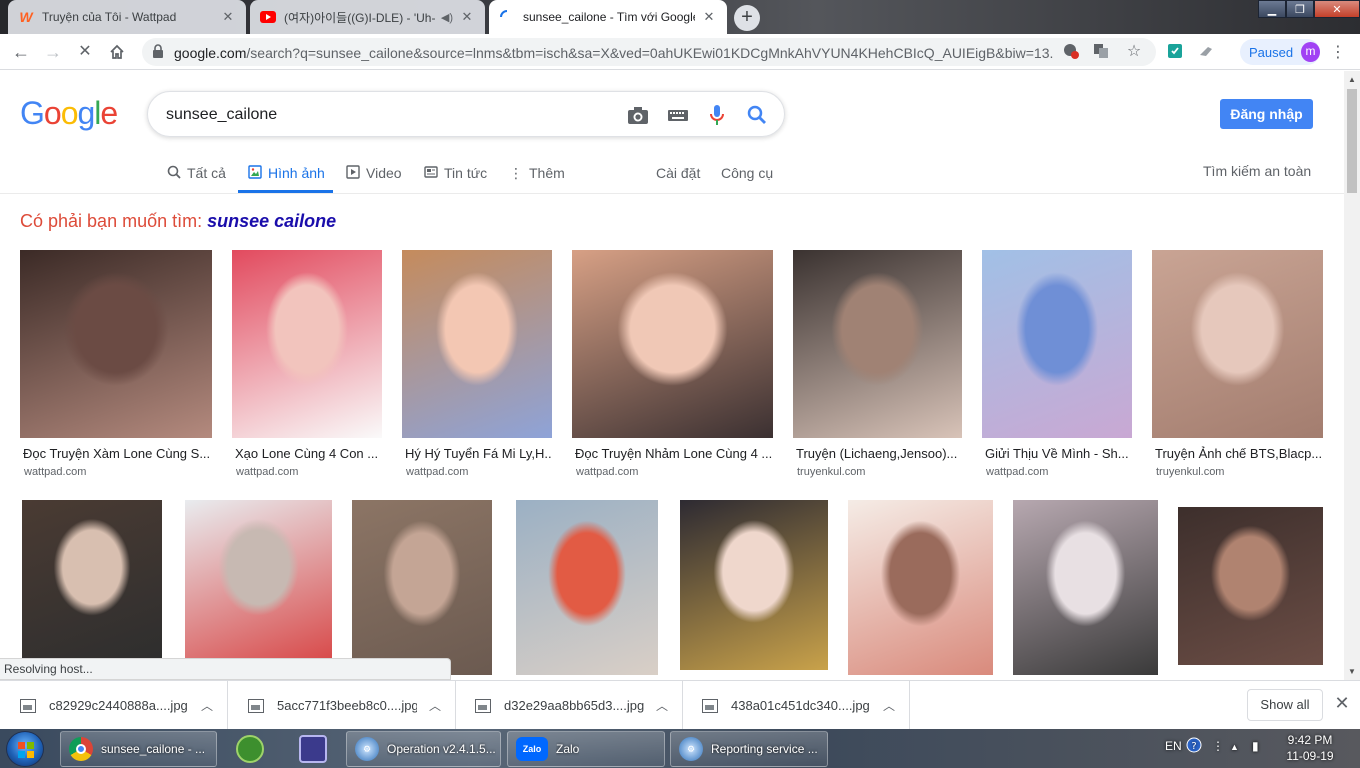  Describe the element at coordinates (1101, 52) in the screenshot. I see `translate-icon` at that location.